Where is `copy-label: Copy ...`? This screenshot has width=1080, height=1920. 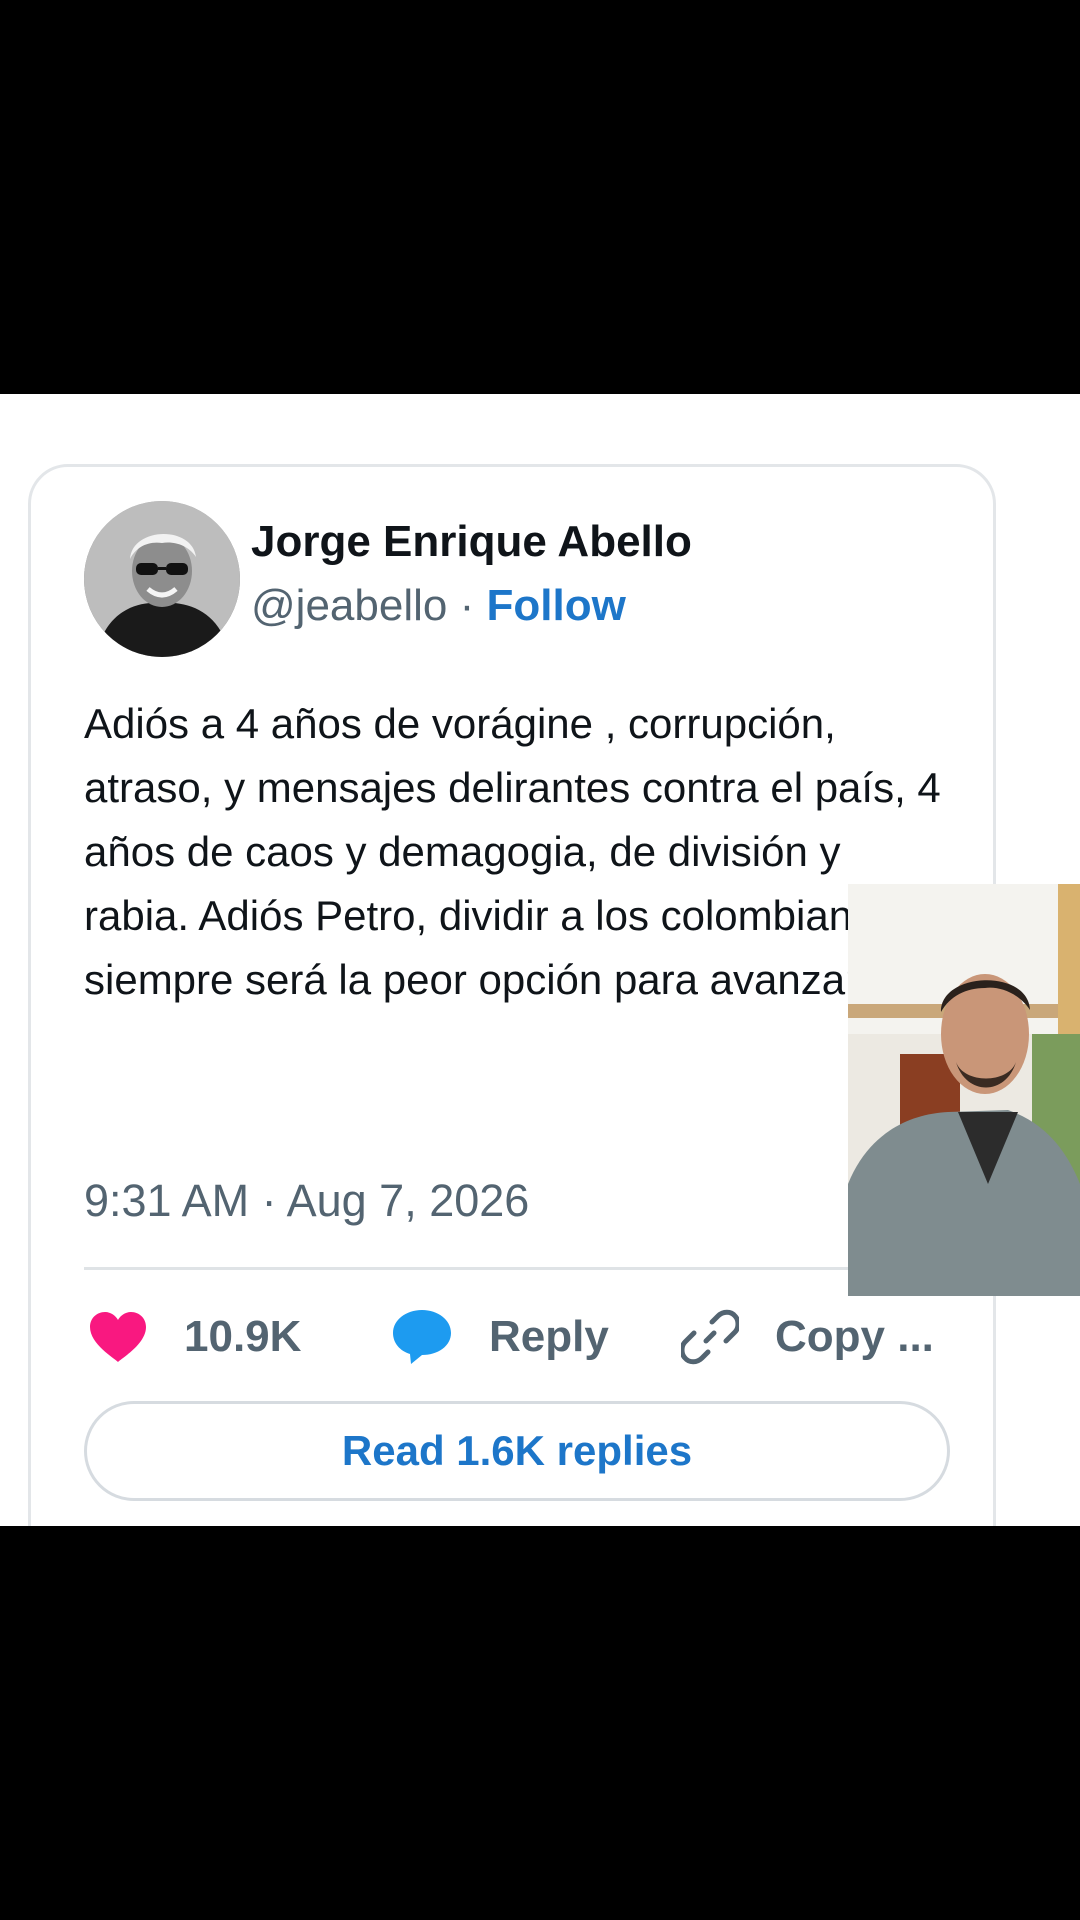 copy-label: Copy ... is located at coordinates (854, 1336).